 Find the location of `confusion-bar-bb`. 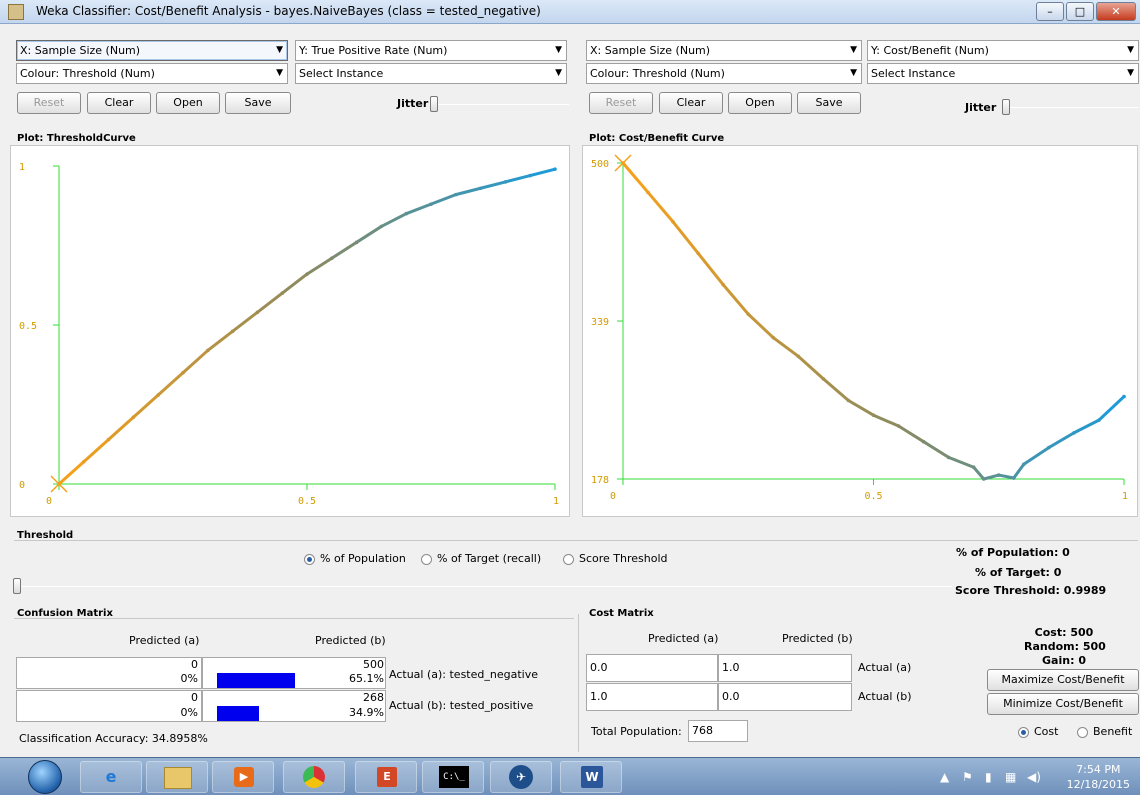

confusion-bar-bb is located at coordinates (238, 713).